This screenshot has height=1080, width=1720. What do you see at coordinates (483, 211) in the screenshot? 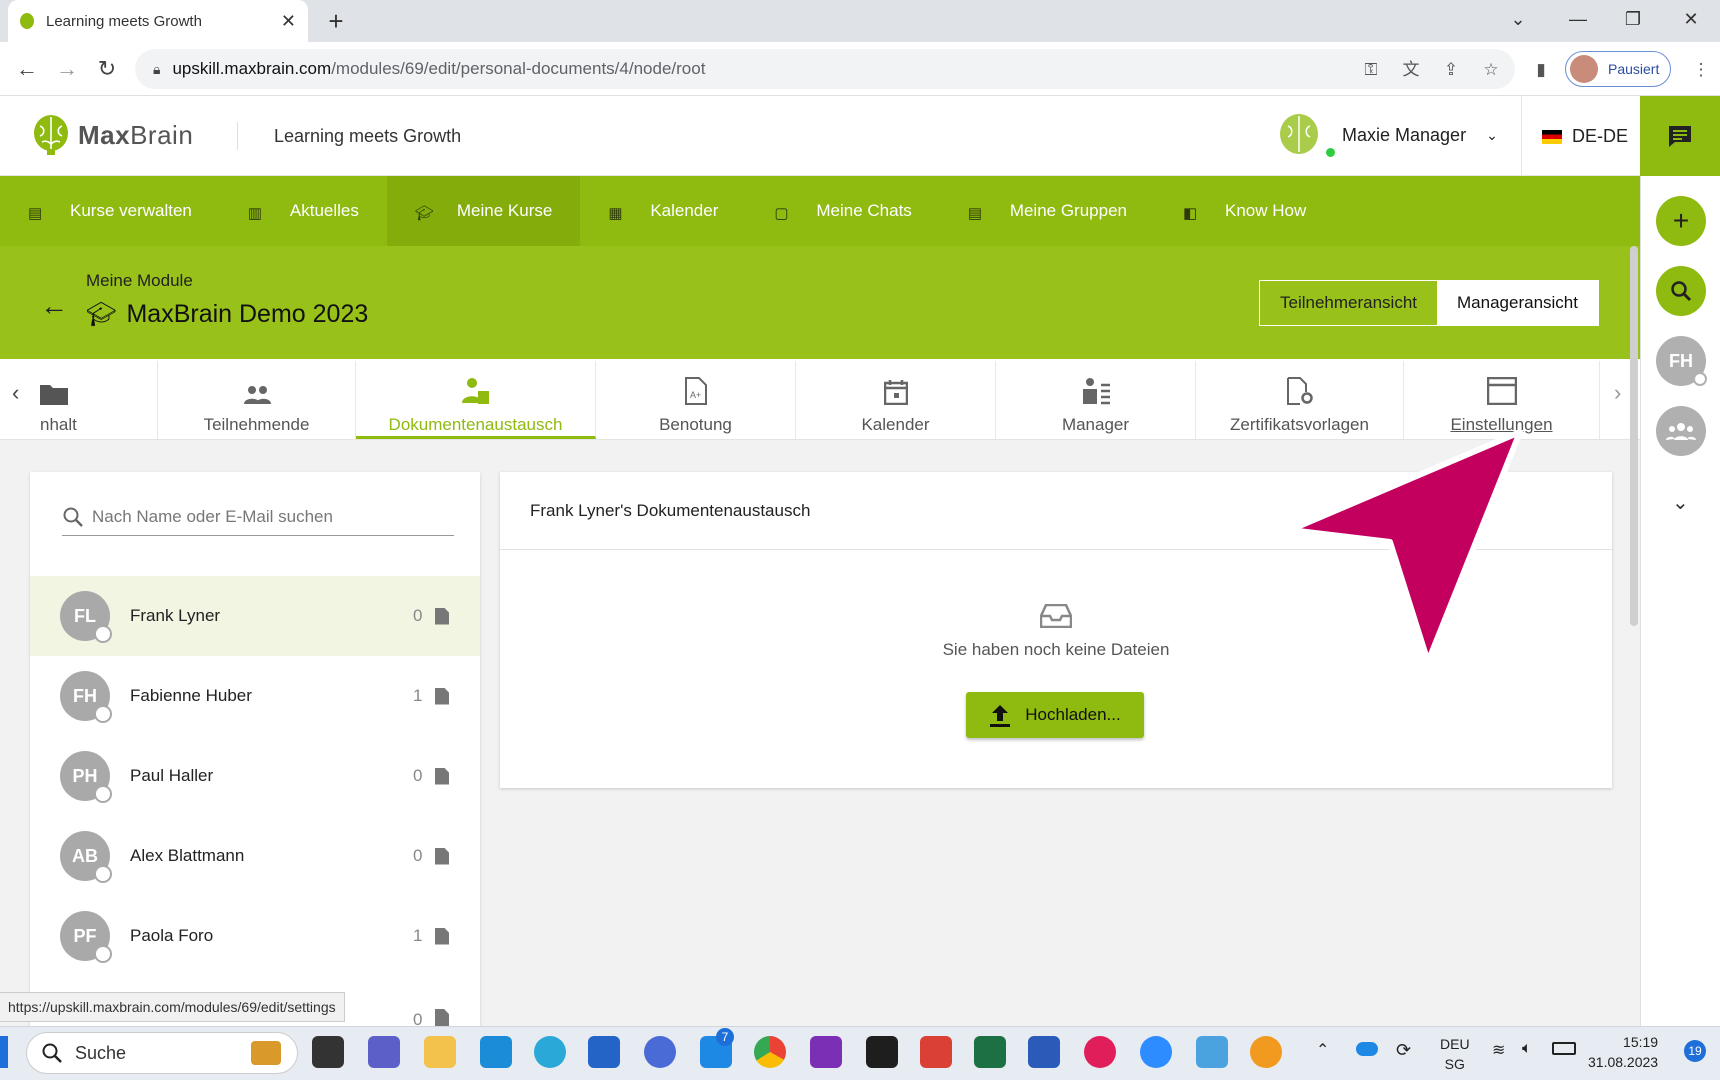
I see `nav-item-meine-kurse: 🎓︎ Meine Kurse` at bounding box center [483, 211].